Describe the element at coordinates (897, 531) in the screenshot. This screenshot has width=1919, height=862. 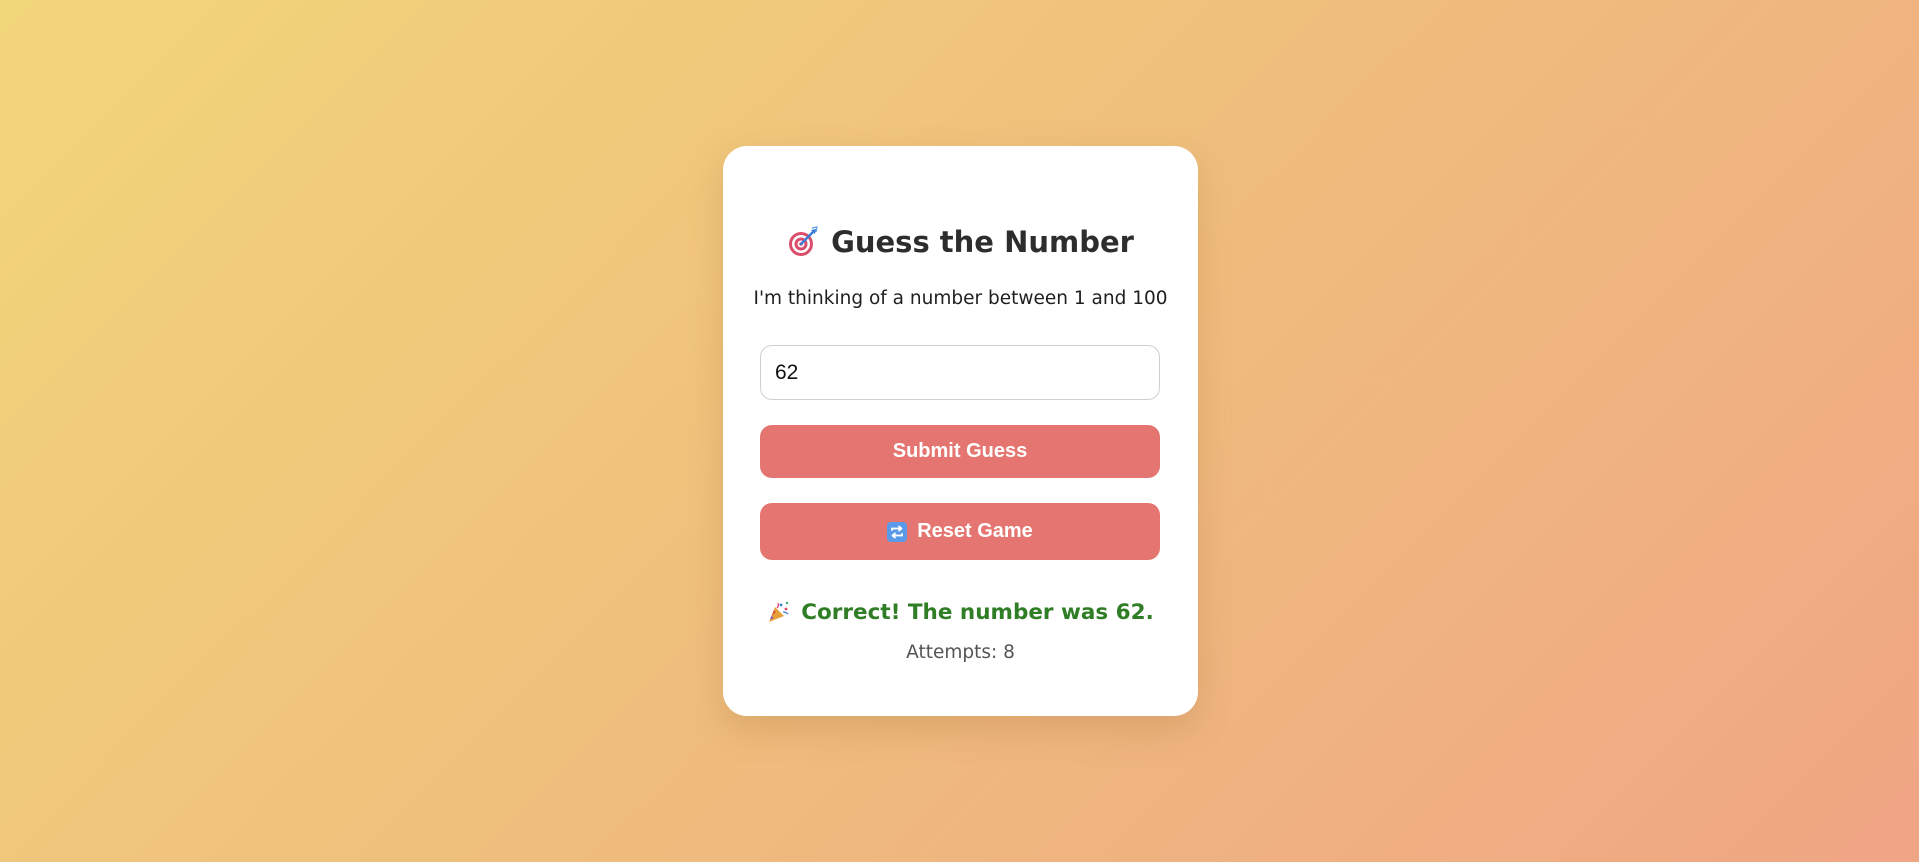
I see `repeat-icon` at that location.